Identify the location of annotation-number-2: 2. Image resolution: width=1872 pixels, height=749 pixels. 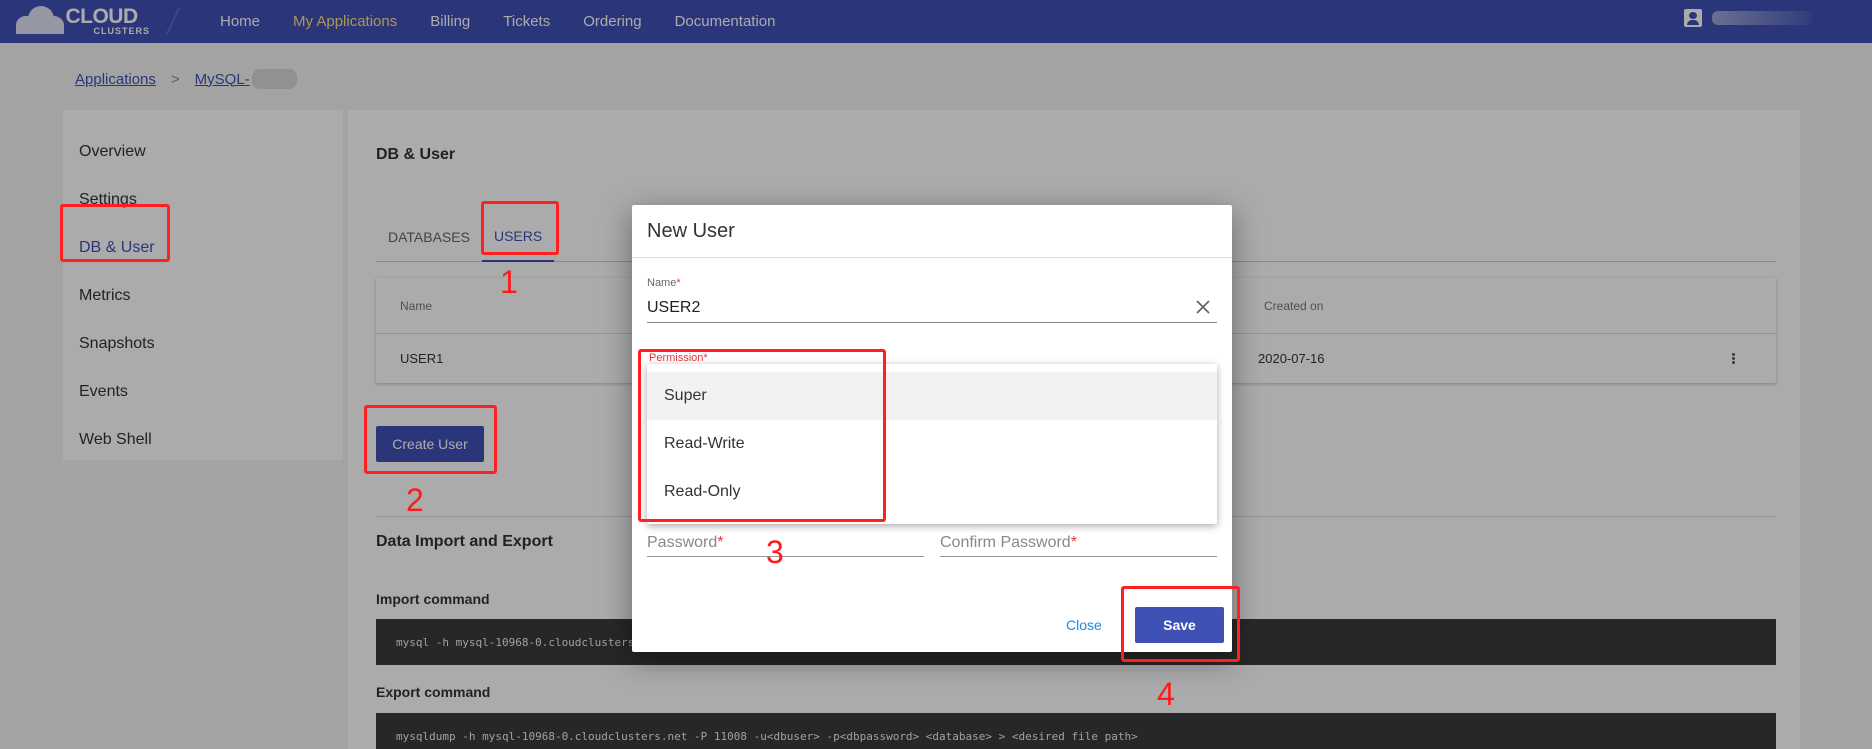
(415, 500).